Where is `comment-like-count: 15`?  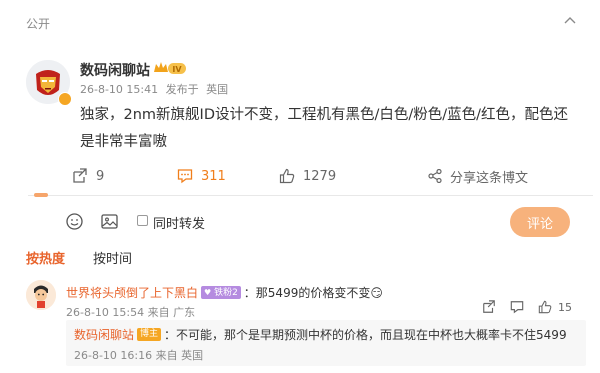 comment-like-count: 15 is located at coordinates (565, 307).